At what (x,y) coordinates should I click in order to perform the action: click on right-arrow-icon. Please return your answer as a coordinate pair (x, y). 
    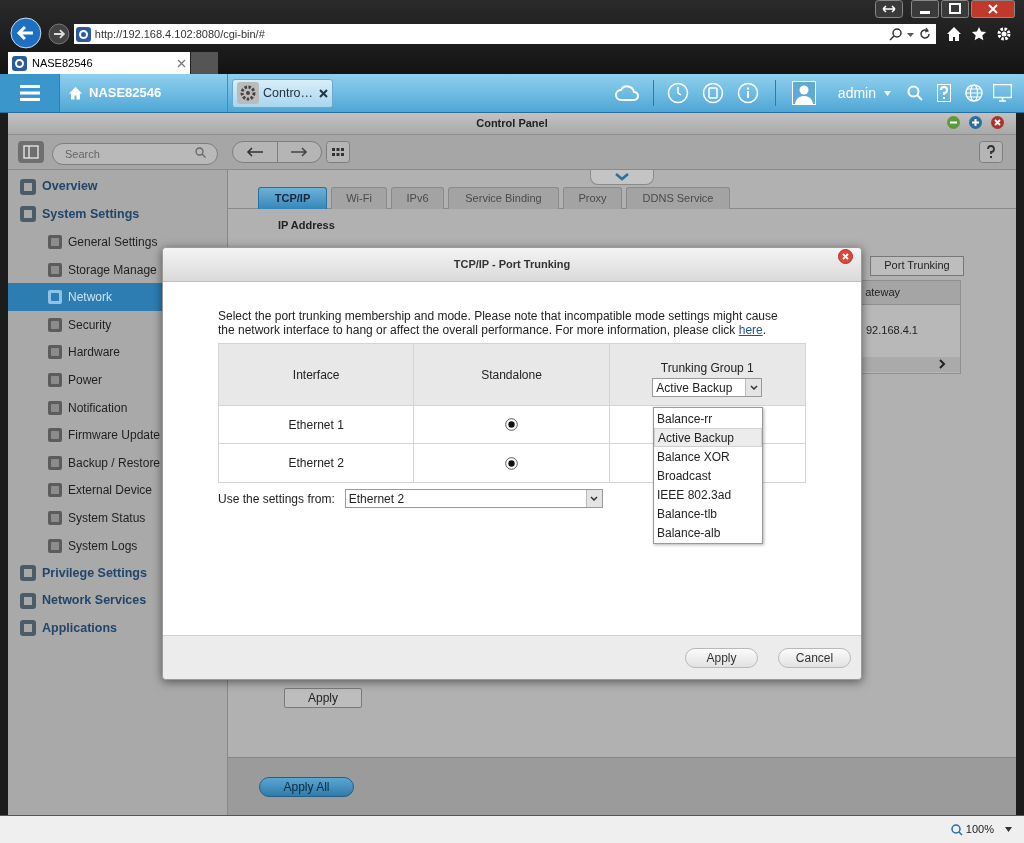
    Looking at the image, I should click on (299, 152).